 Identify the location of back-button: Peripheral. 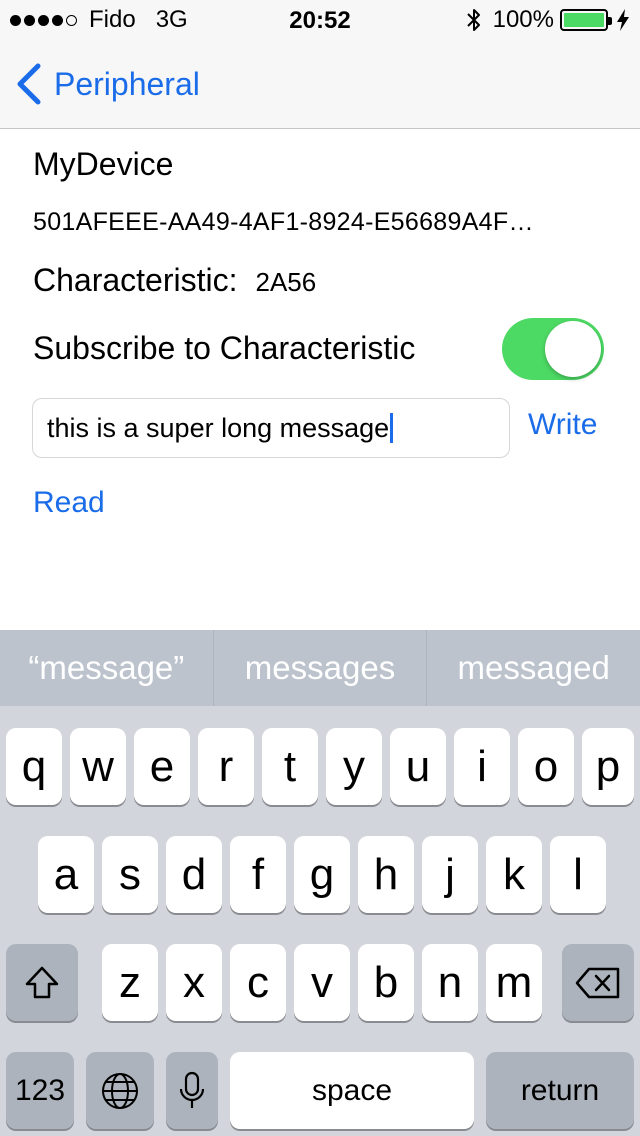
(107, 84).